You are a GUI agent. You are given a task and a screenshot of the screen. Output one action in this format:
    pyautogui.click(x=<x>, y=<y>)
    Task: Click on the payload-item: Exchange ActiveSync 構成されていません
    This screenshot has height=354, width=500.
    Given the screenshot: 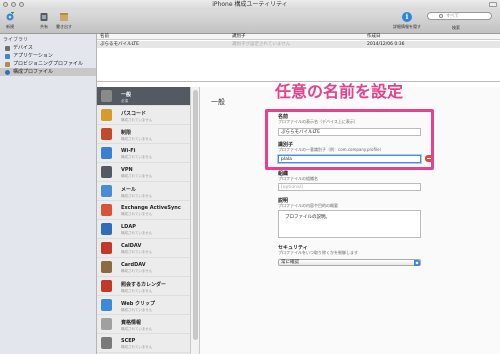 What is the action you would take?
    pyautogui.click(x=143, y=210)
    